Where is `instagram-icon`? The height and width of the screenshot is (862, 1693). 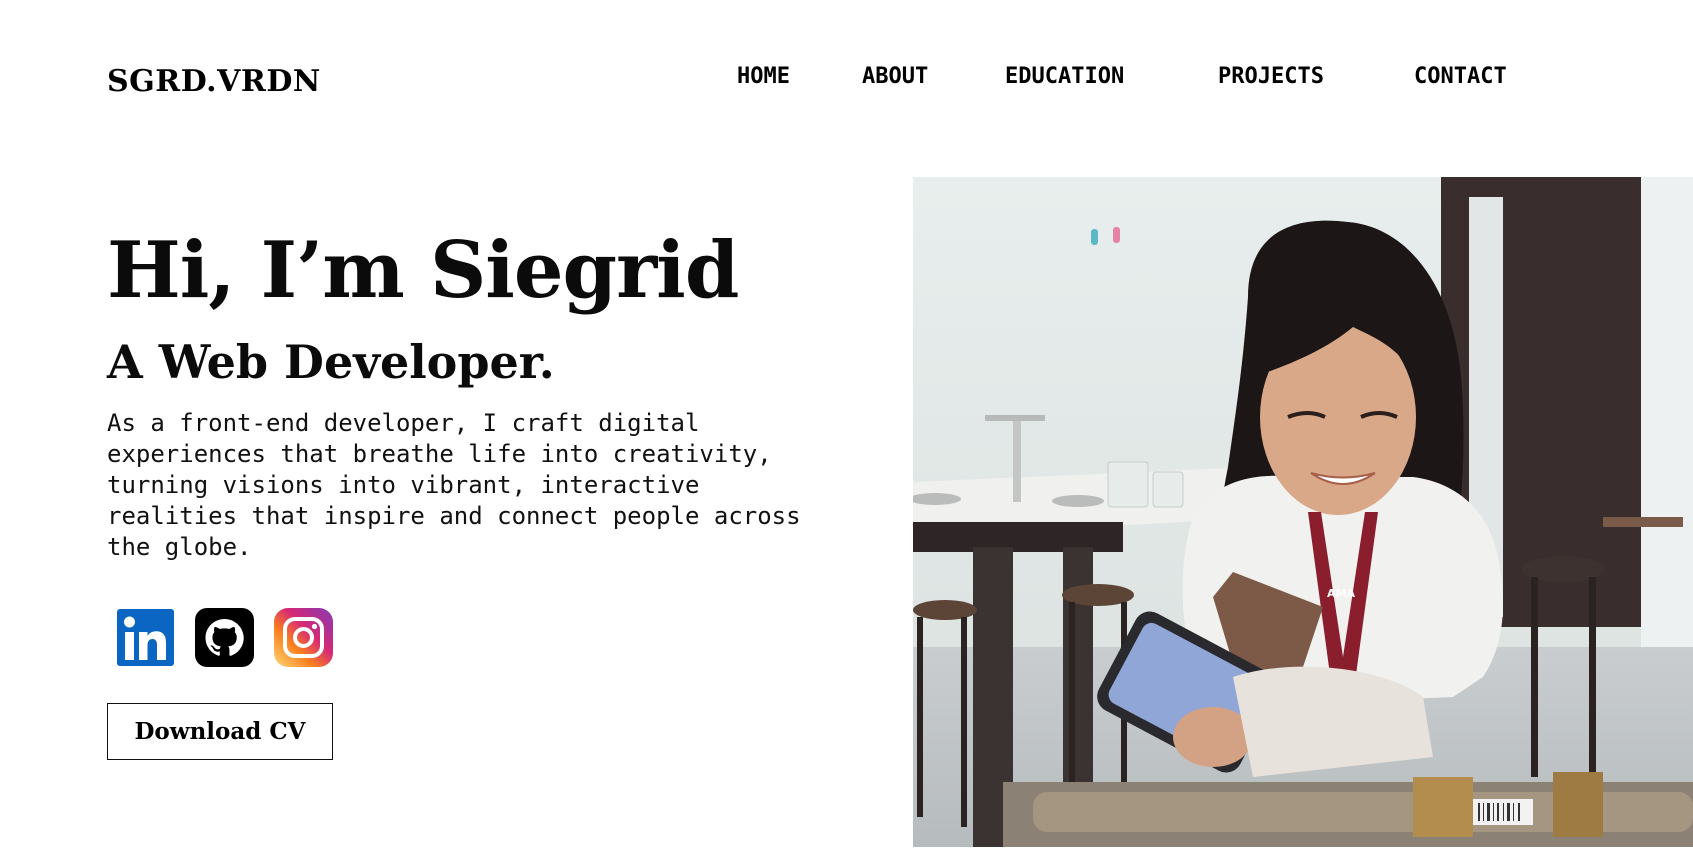
instagram-icon is located at coordinates (303, 637).